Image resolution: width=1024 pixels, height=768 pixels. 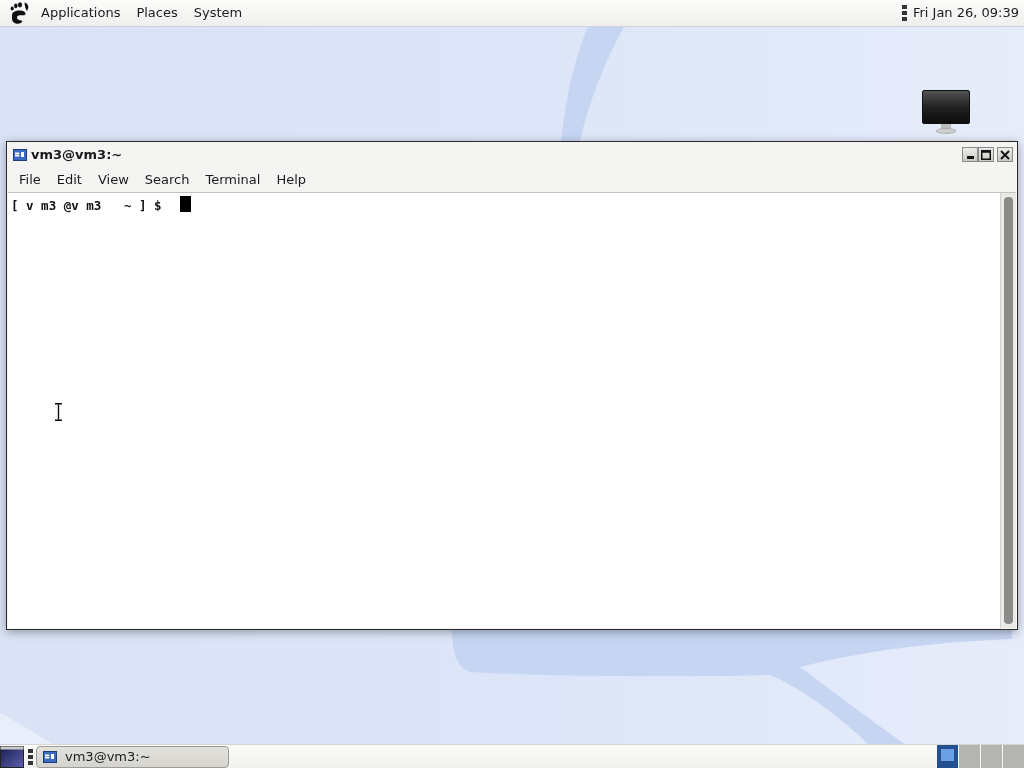 I want to click on minimize-icon, so click(x=970, y=157).